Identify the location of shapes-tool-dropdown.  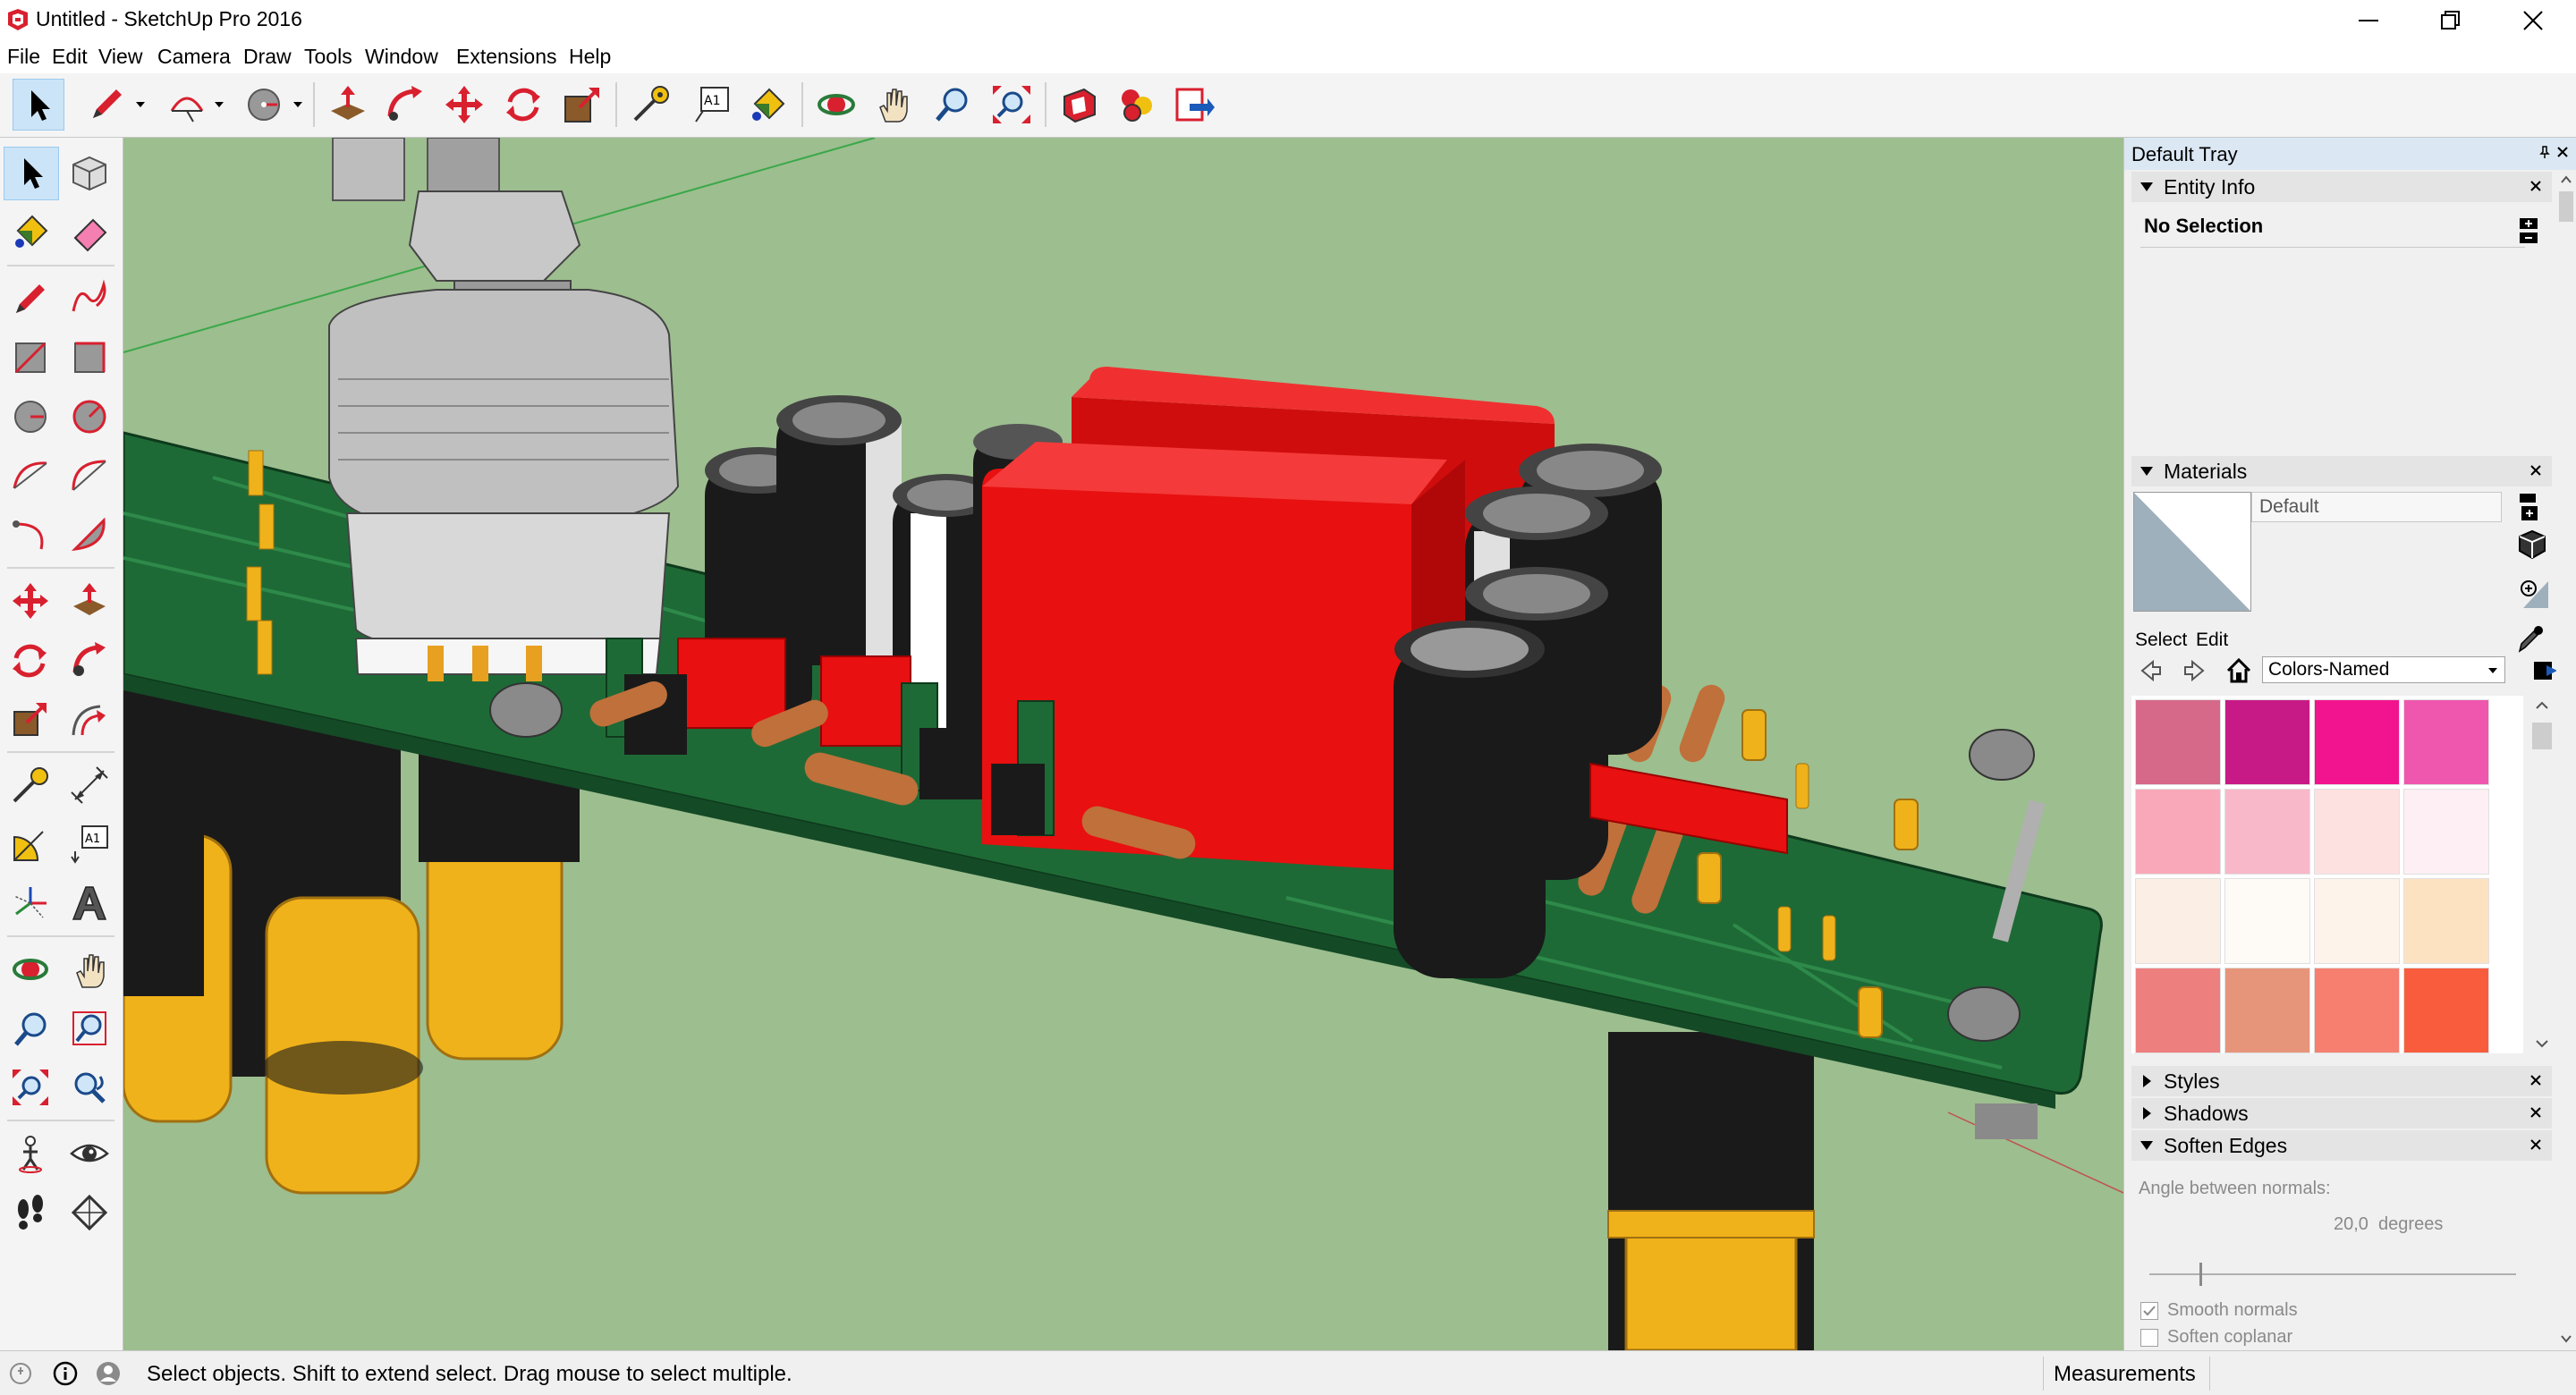
(298, 104).